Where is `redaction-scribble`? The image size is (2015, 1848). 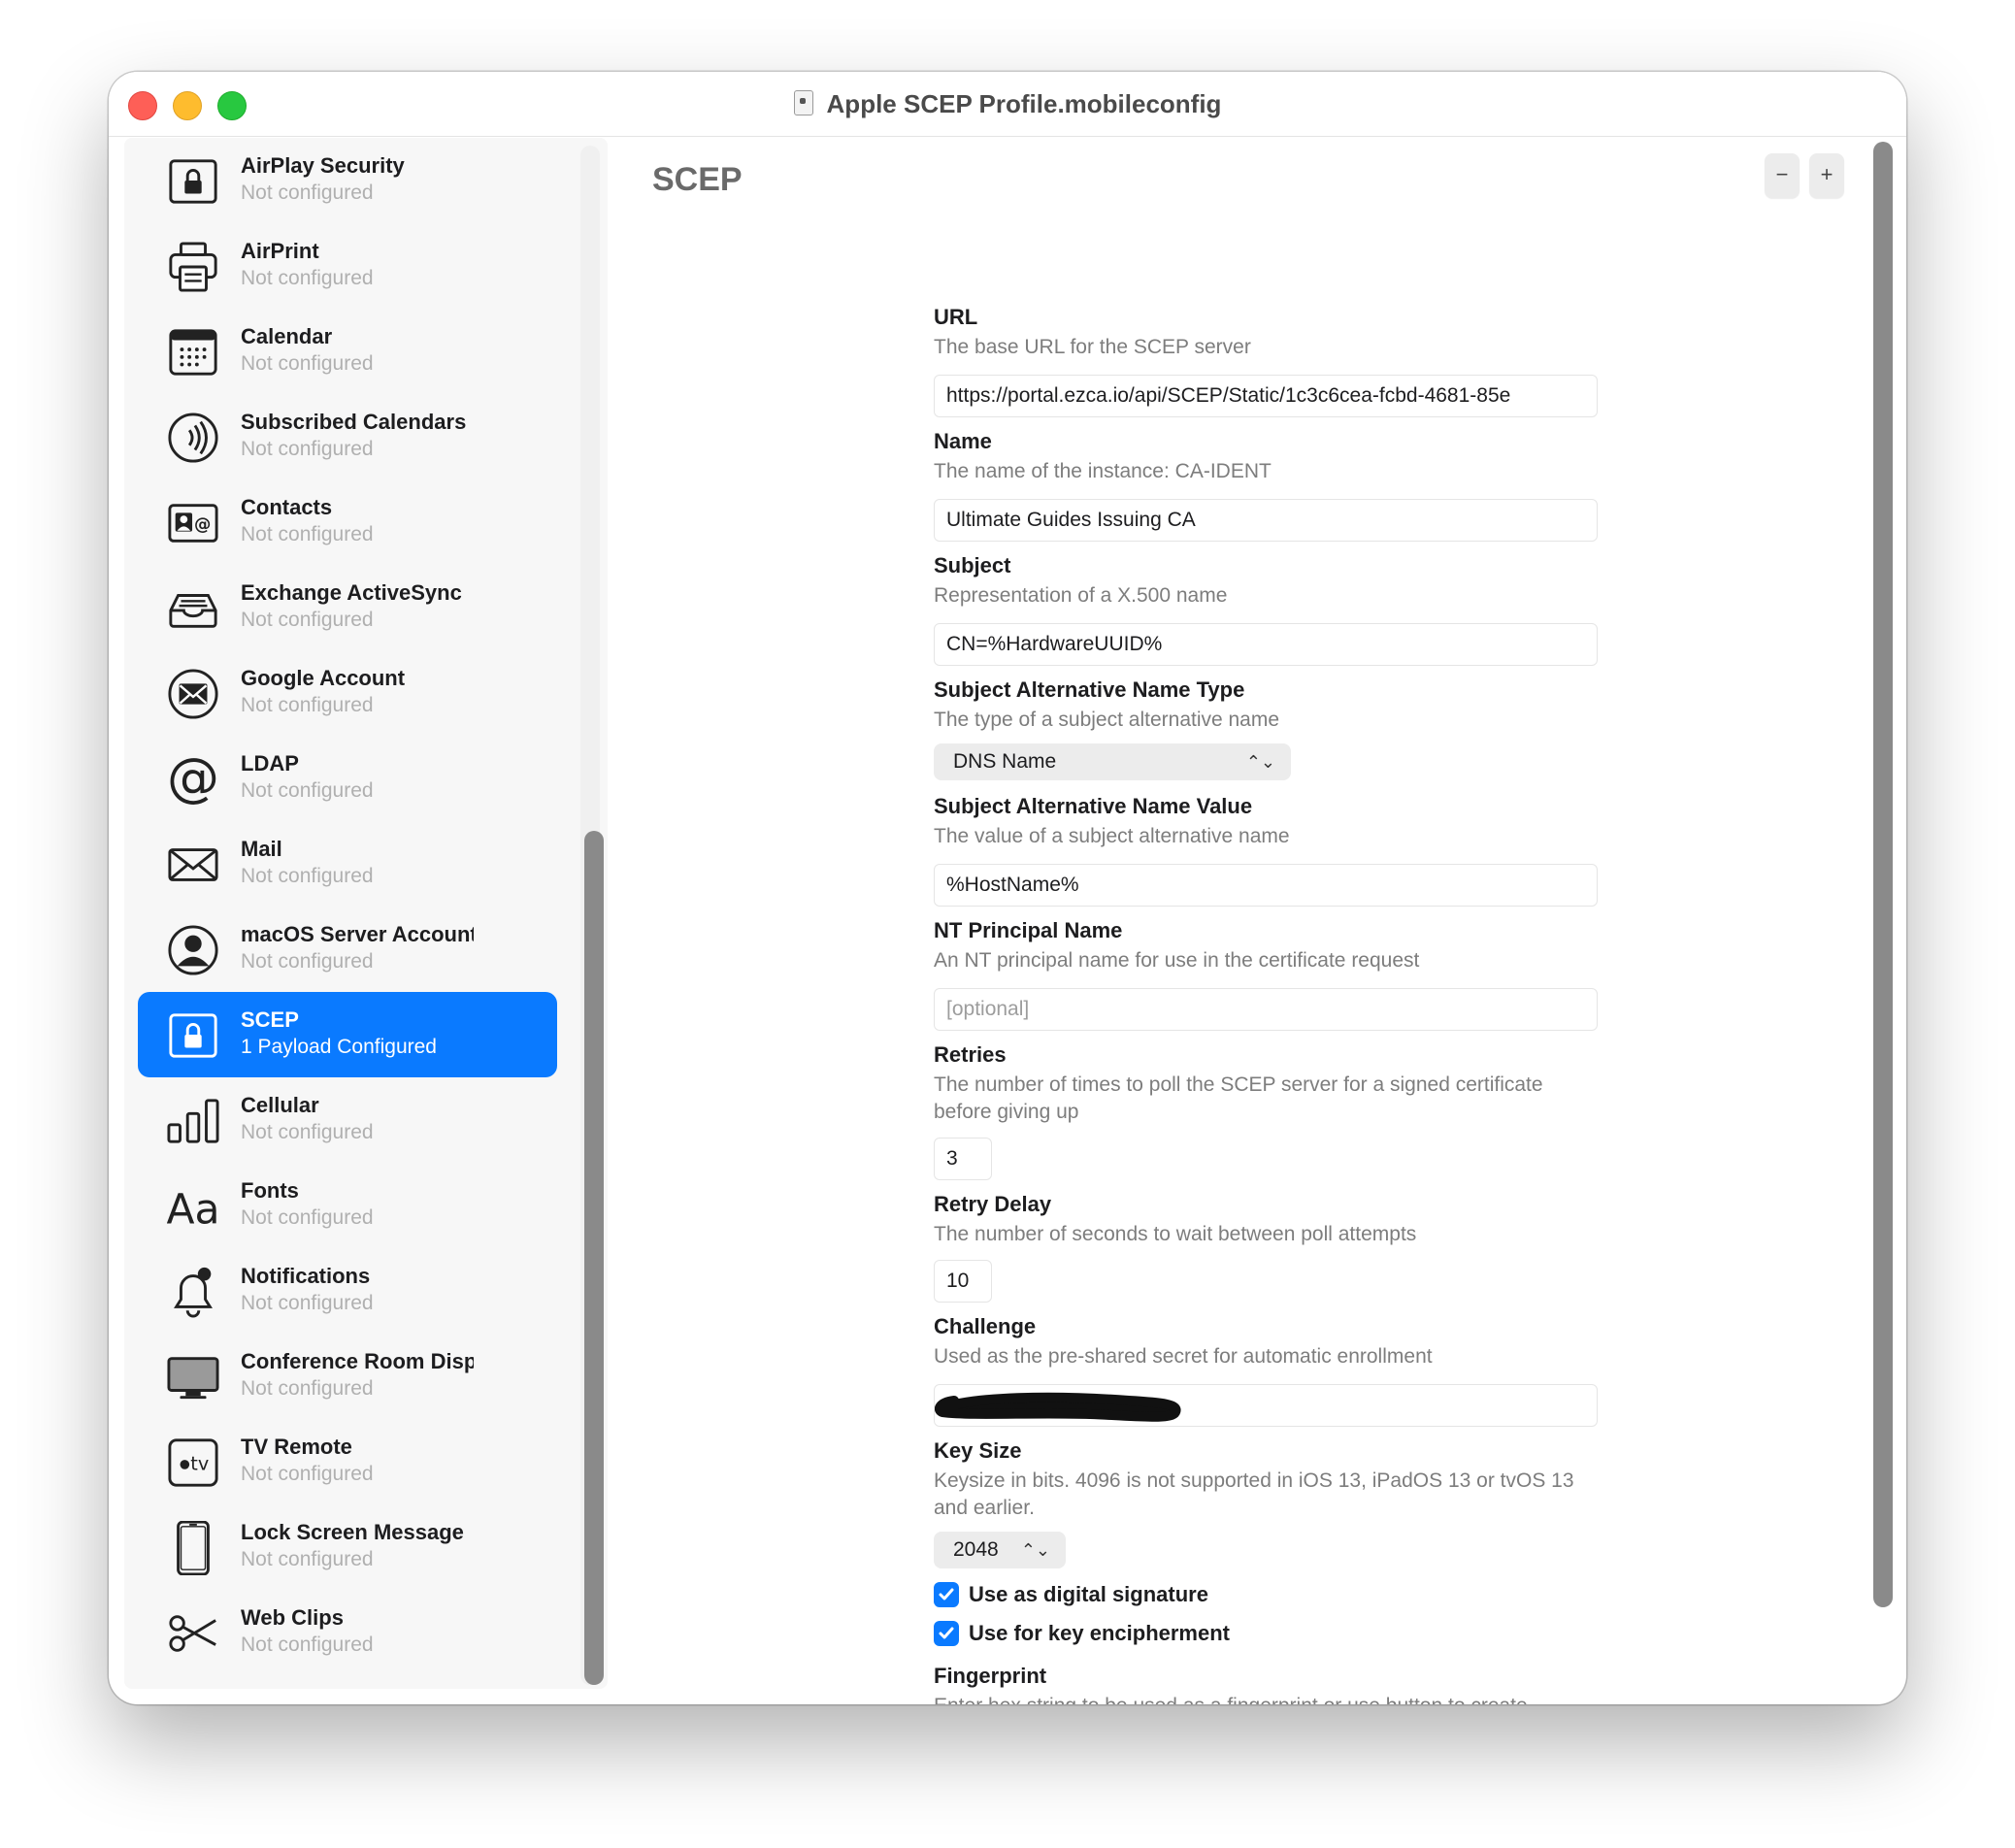
redaction-scribble is located at coordinates (1058, 1407).